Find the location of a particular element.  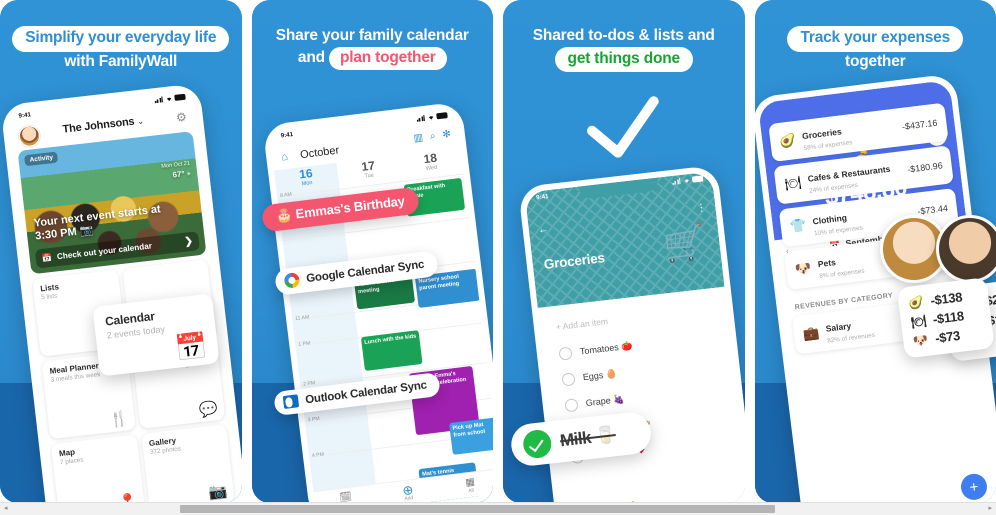

calendar-event: Pick up Mat from school is located at coordinates (470, 436).